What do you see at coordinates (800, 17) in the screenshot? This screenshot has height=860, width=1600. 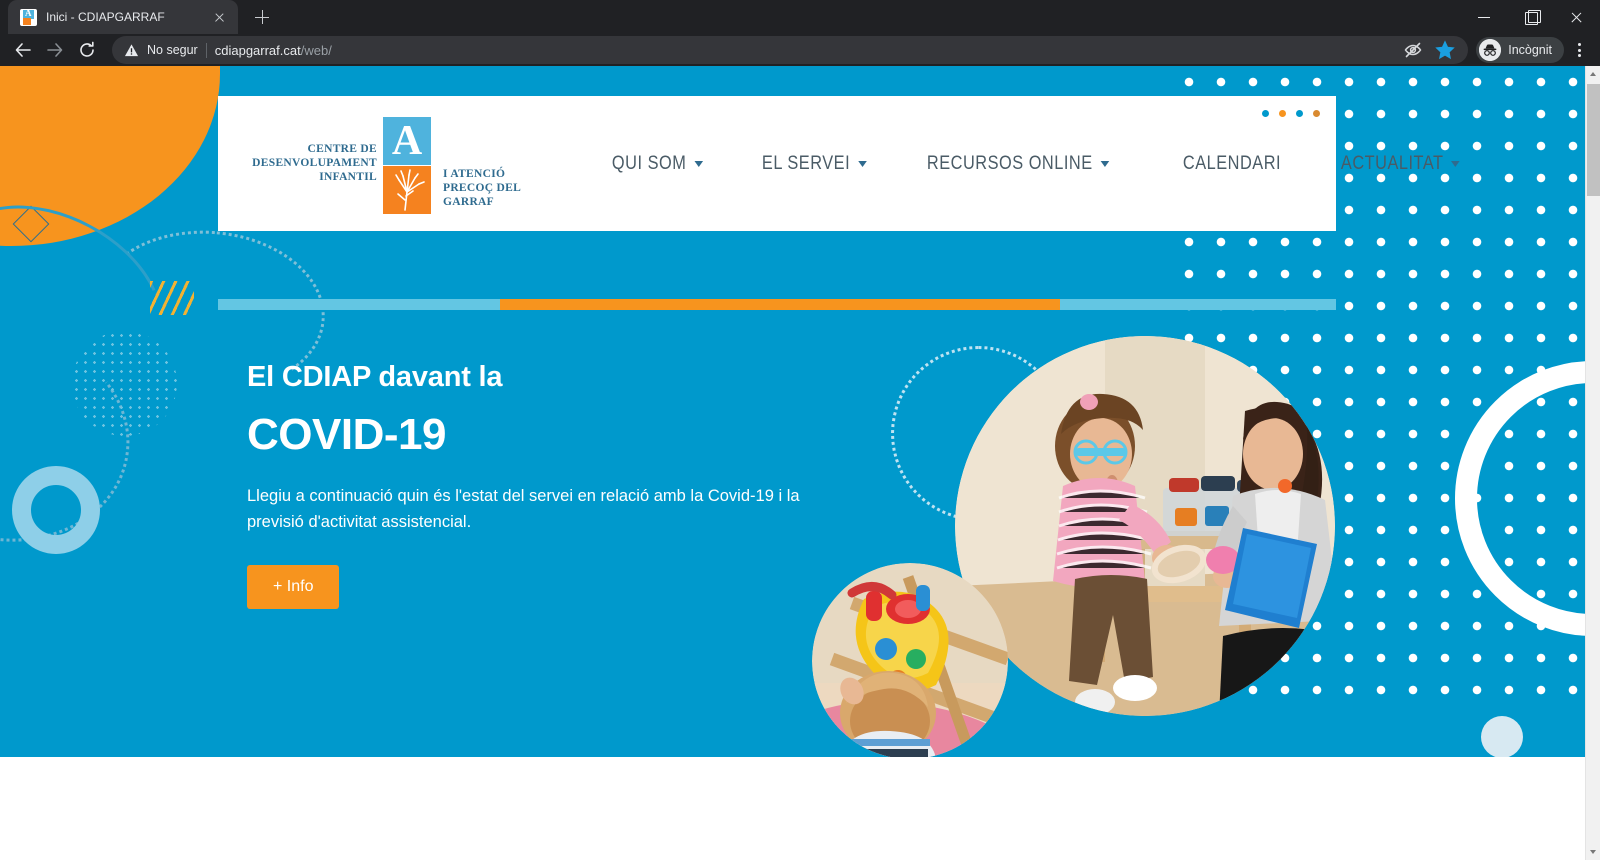 I see `tab-strip: Inici - CDIAPGARRAF` at bounding box center [800, 17].